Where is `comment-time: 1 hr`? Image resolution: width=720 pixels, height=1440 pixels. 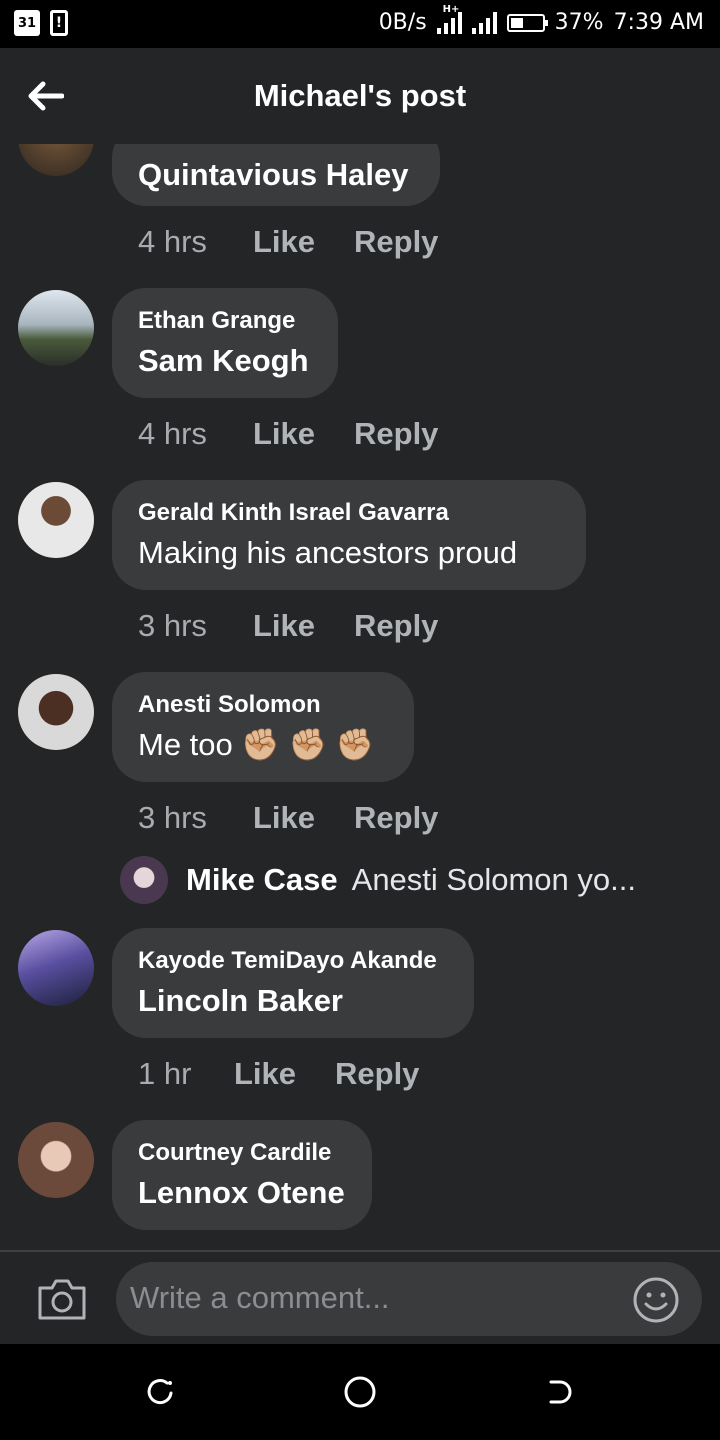 comment-time: 1 hr is located at coordinates (165, 1073).